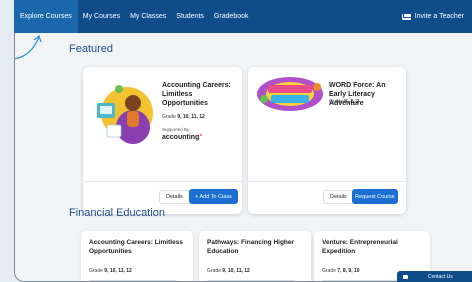 The image size is (472, 282). Describe the element at coordinates (201, 137) in the screenshot. I see `sponsor-logo-mark: °` at that location.